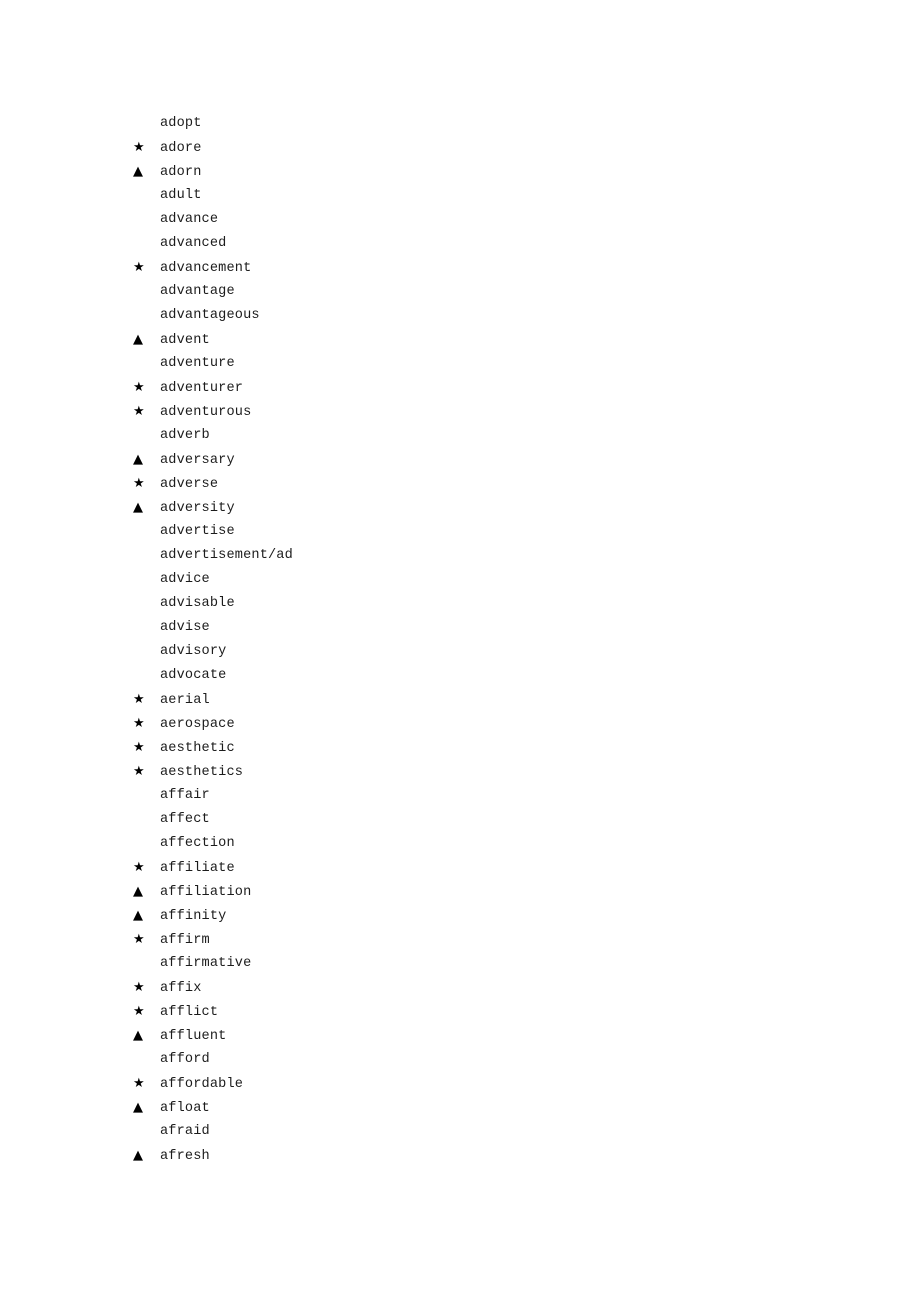 This screenshot has height=1302, width=920. What do you see at coordinates (460, 772) in the screenshot?
I see `word-list-item: ★ aesthetics` at bounding box center [460, 772].